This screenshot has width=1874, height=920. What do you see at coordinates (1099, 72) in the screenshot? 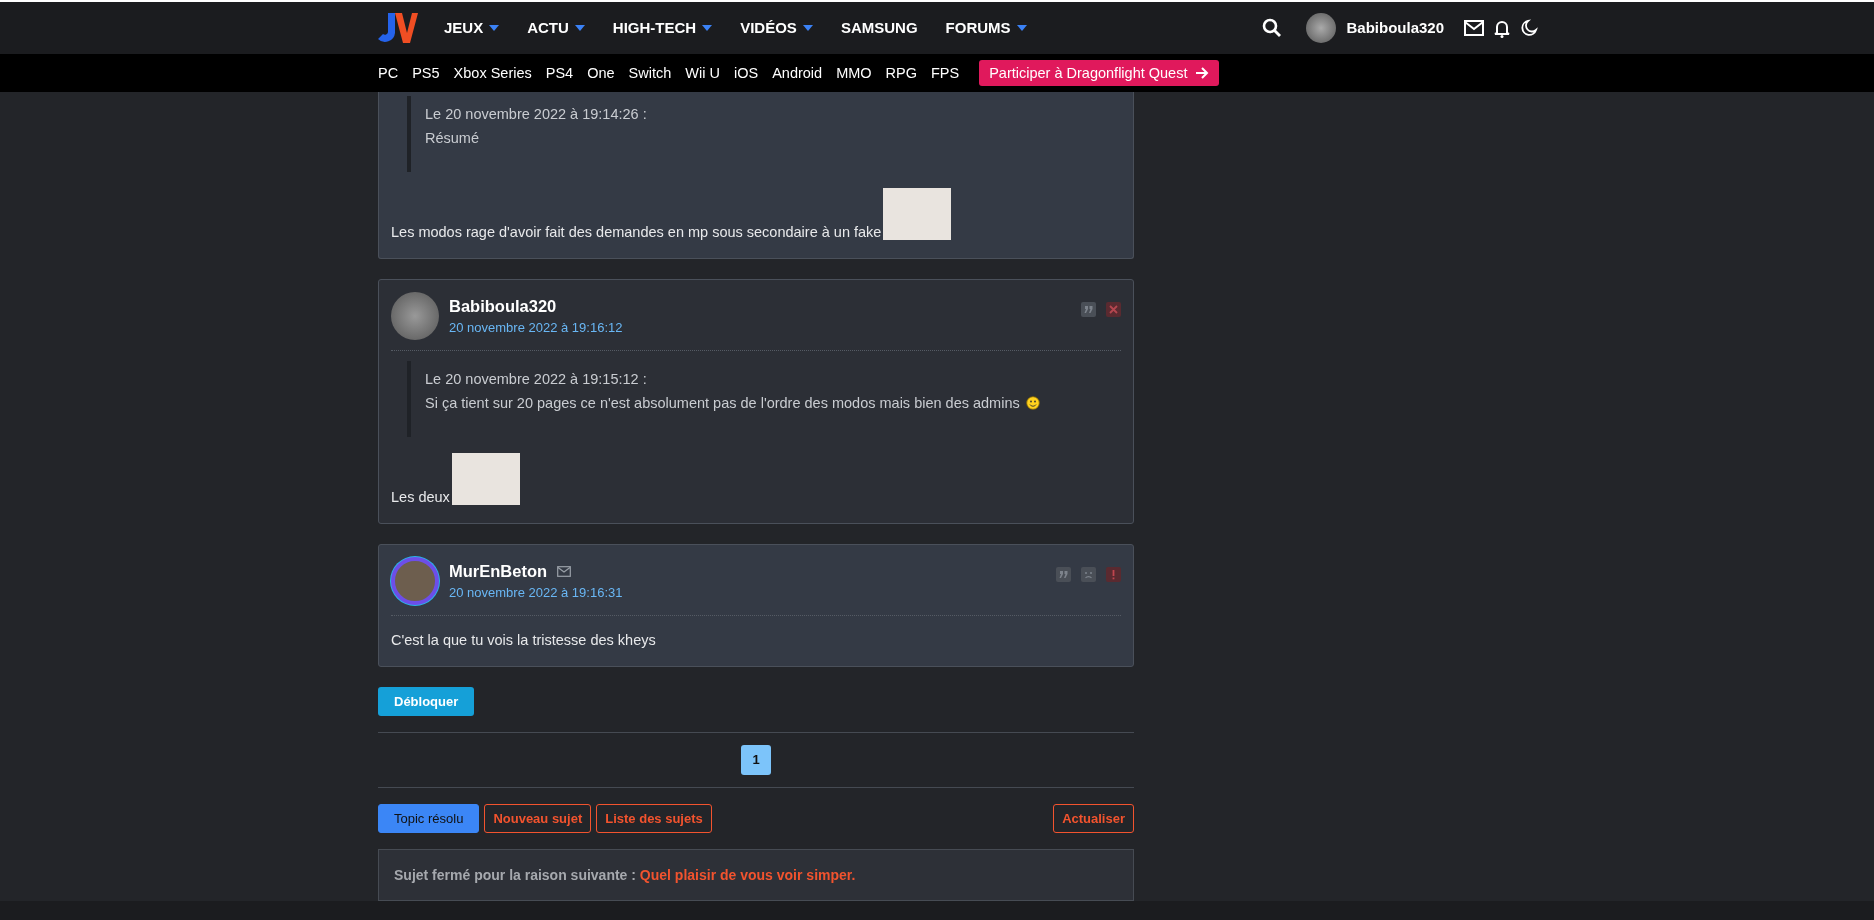
I see `promo-button: Participer à Dragonflight Quest` at bounding box center [1099, 72].